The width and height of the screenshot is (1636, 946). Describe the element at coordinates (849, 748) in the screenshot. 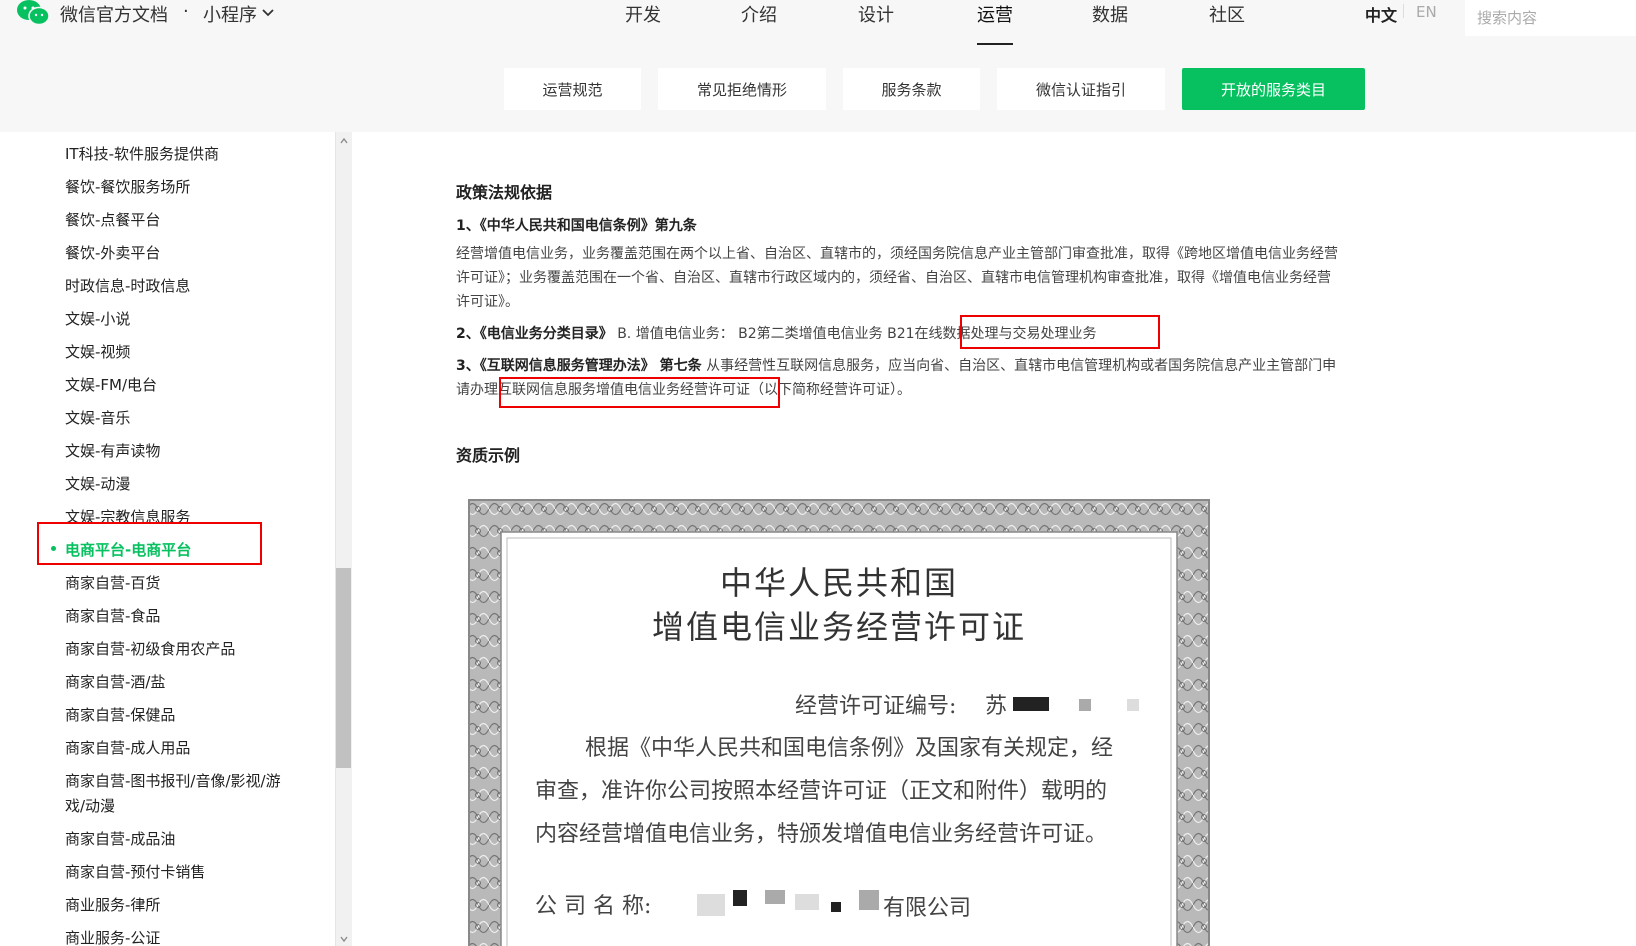

I see `certificate-body-line1: 根据《中华人民共和国电信条例》及国家有关规定，经` at that location.